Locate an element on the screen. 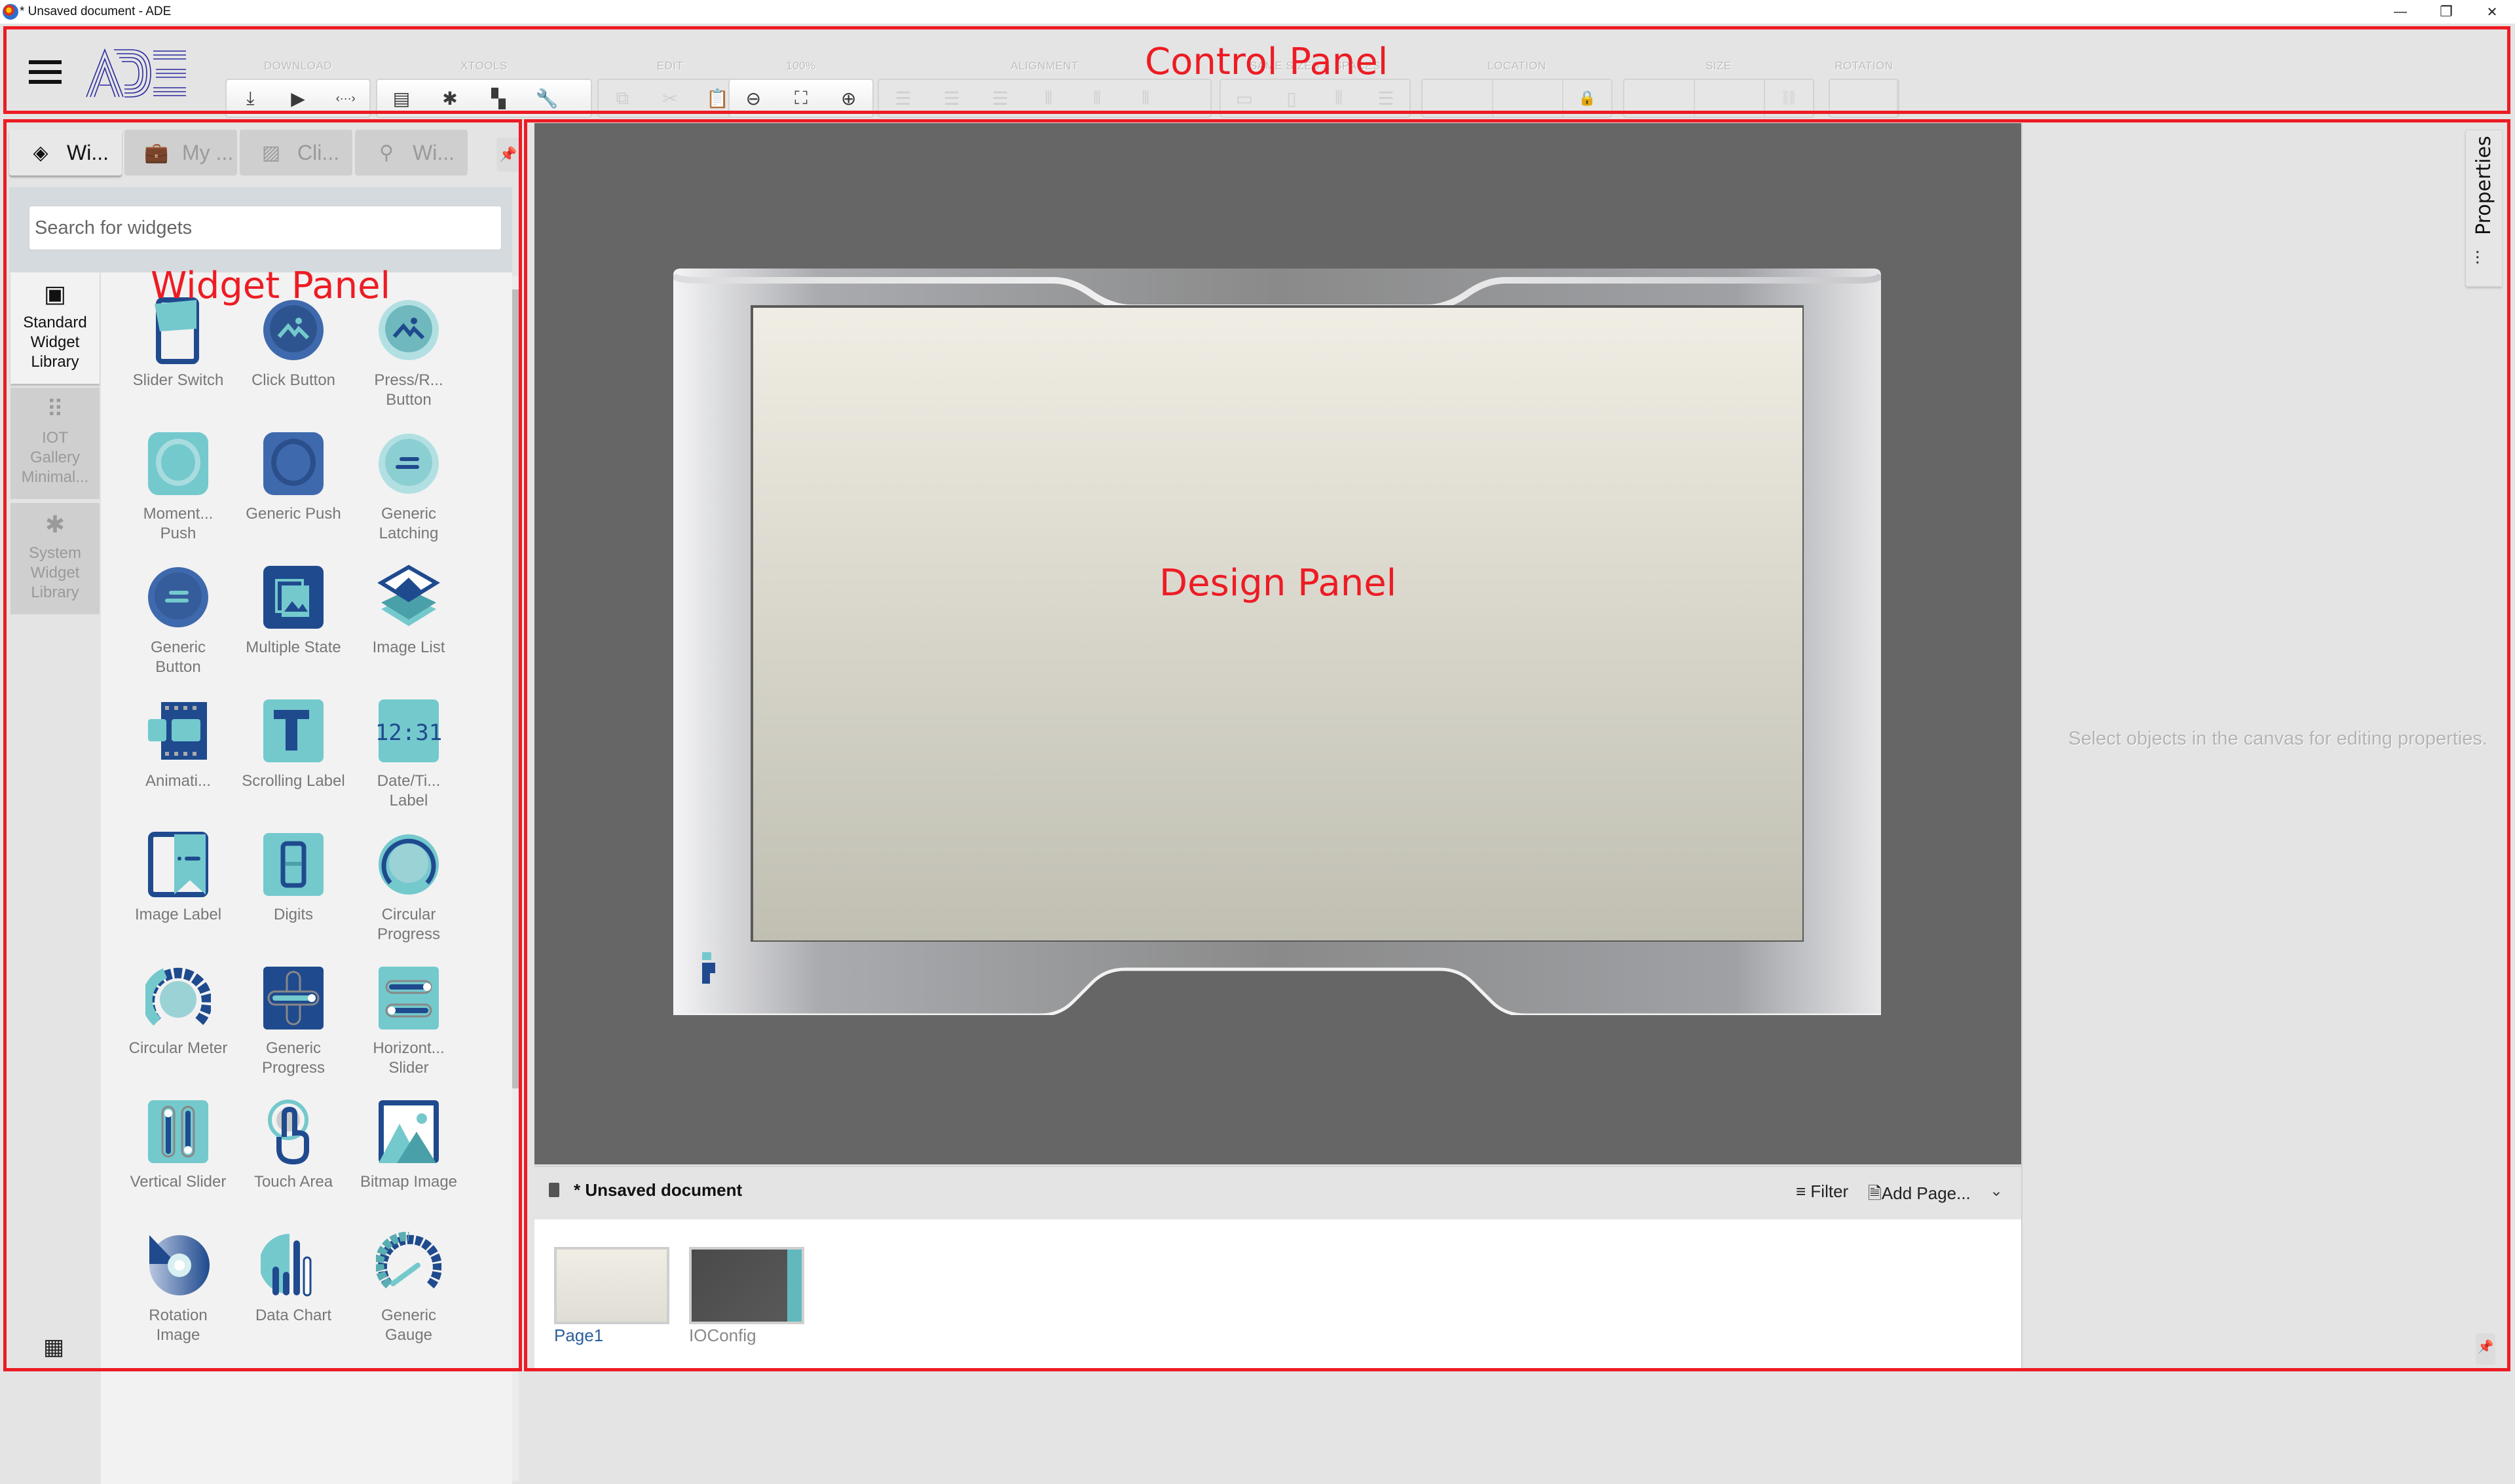 The width and height of the screenshot is (2515, 1484). widget-item: Generic Gauge is located at coordinates (408, 1288).